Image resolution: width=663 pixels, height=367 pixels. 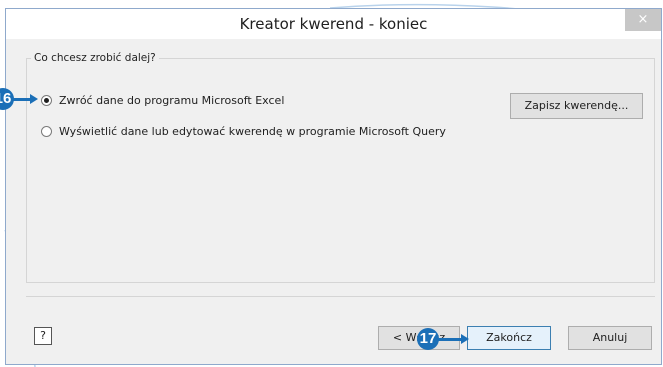 I want to click on cancel-button: Anuluj, so click(x=610, y=338).